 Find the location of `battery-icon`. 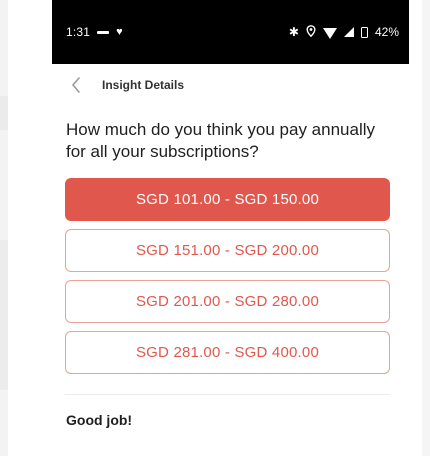

battery-icon is located at coordinates (364, 32).